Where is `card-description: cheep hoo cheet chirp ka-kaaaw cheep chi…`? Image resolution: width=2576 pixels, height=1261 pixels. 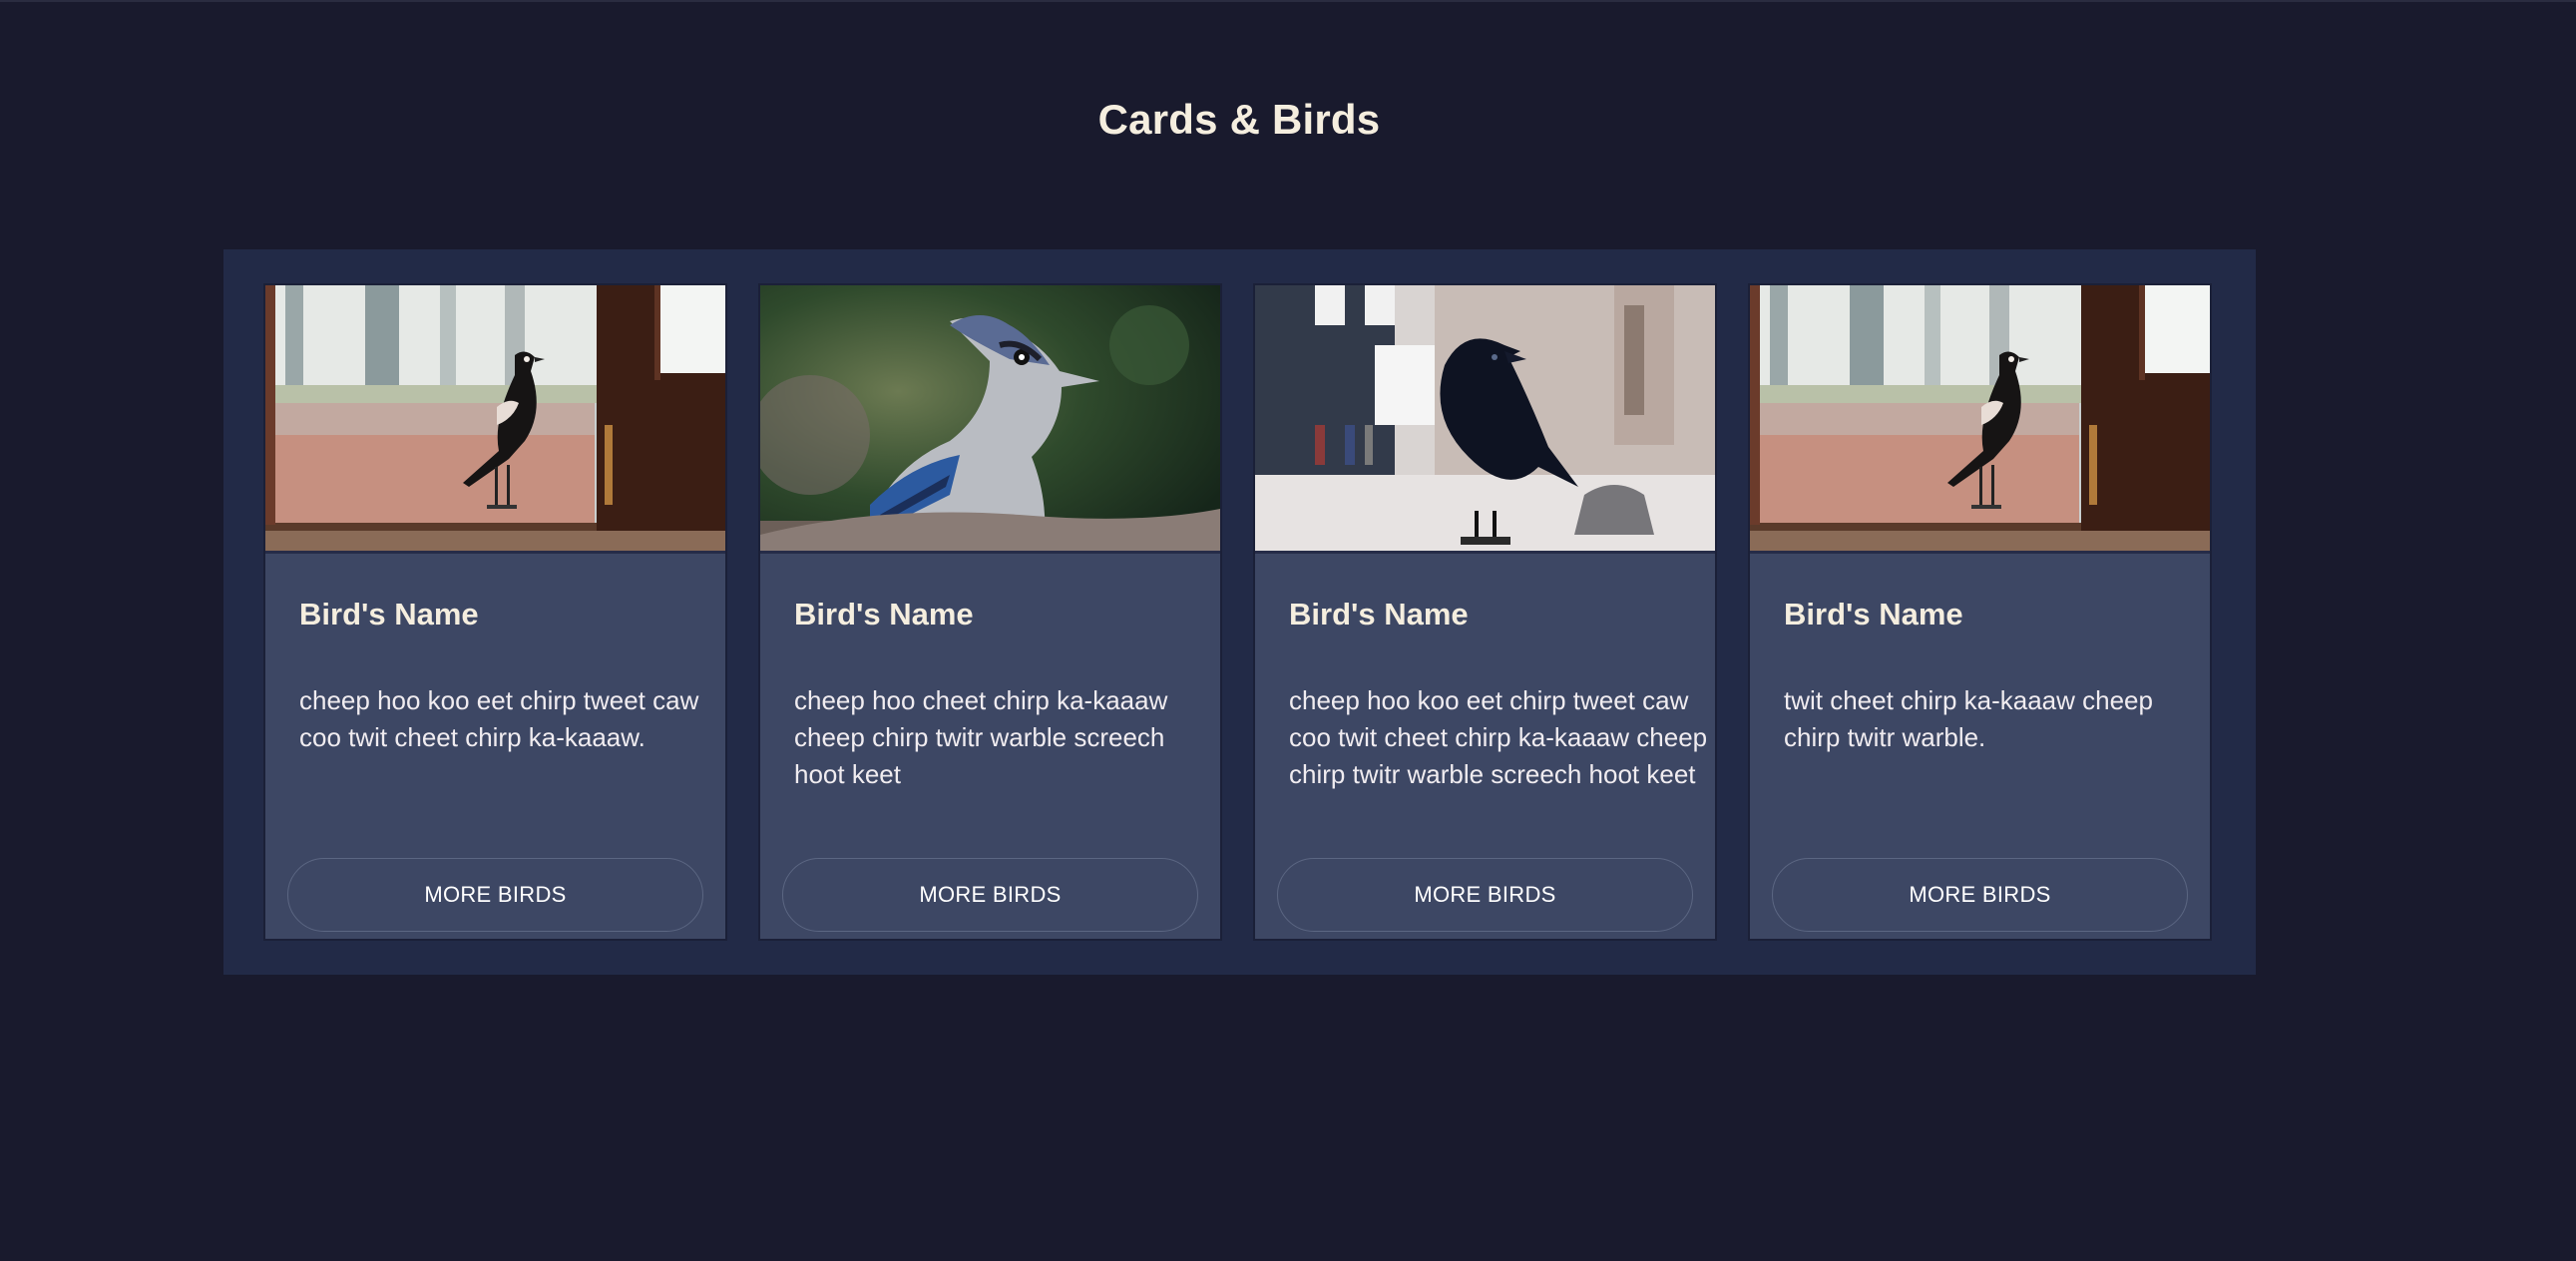 card-description: cheep hoo cheet chirp ka-kaaaw cheep chi… is located at coordinates (981, 737).